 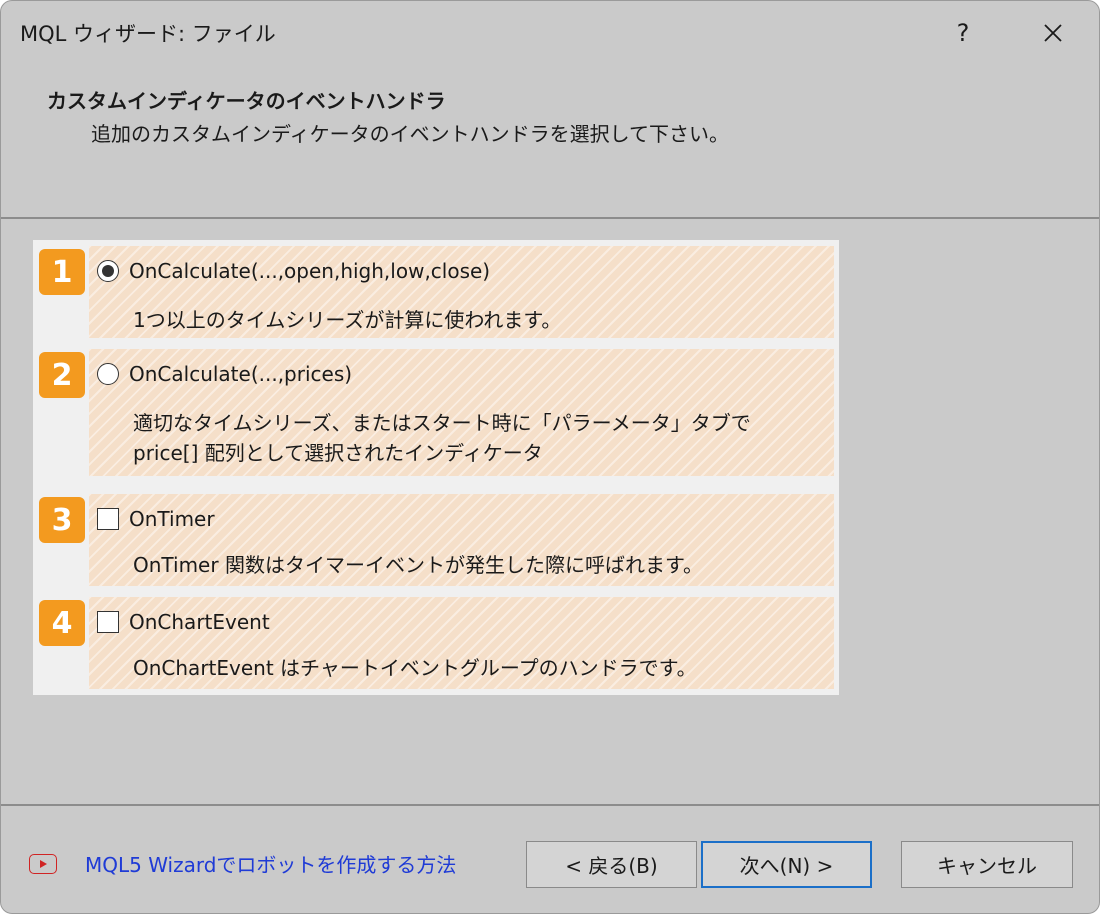 I want to click on option-label: OnCalculate(...,open,high,low,close), so click(x=310, y=271).